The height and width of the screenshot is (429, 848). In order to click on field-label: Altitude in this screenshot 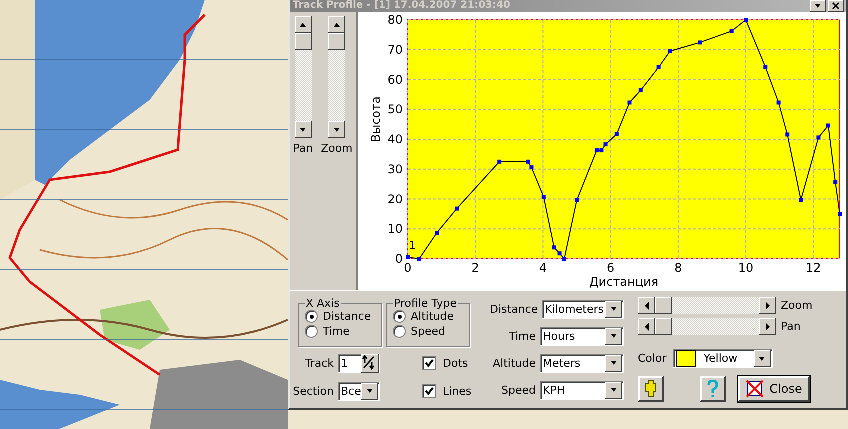, I will do `click(514, 363)`.